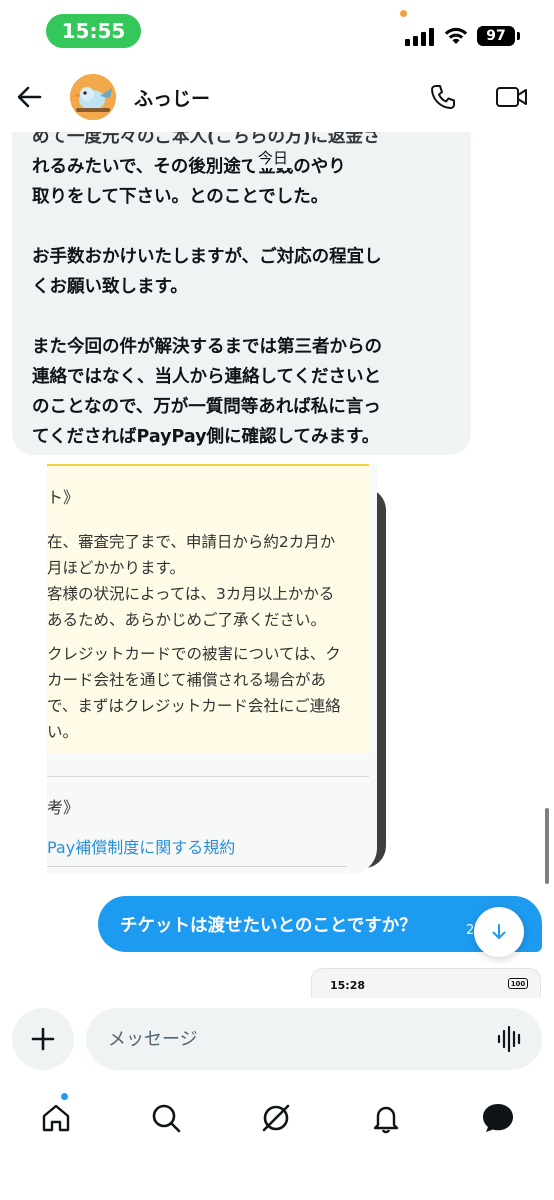 Image resolution: width=554 pixels, height=1200 pixels. What do you see at coordinates (268, 925) in the screenshot?
I see `outgoing-message-text: チケットは渡せたいとのことですか？` at bounding box center [268, 925].